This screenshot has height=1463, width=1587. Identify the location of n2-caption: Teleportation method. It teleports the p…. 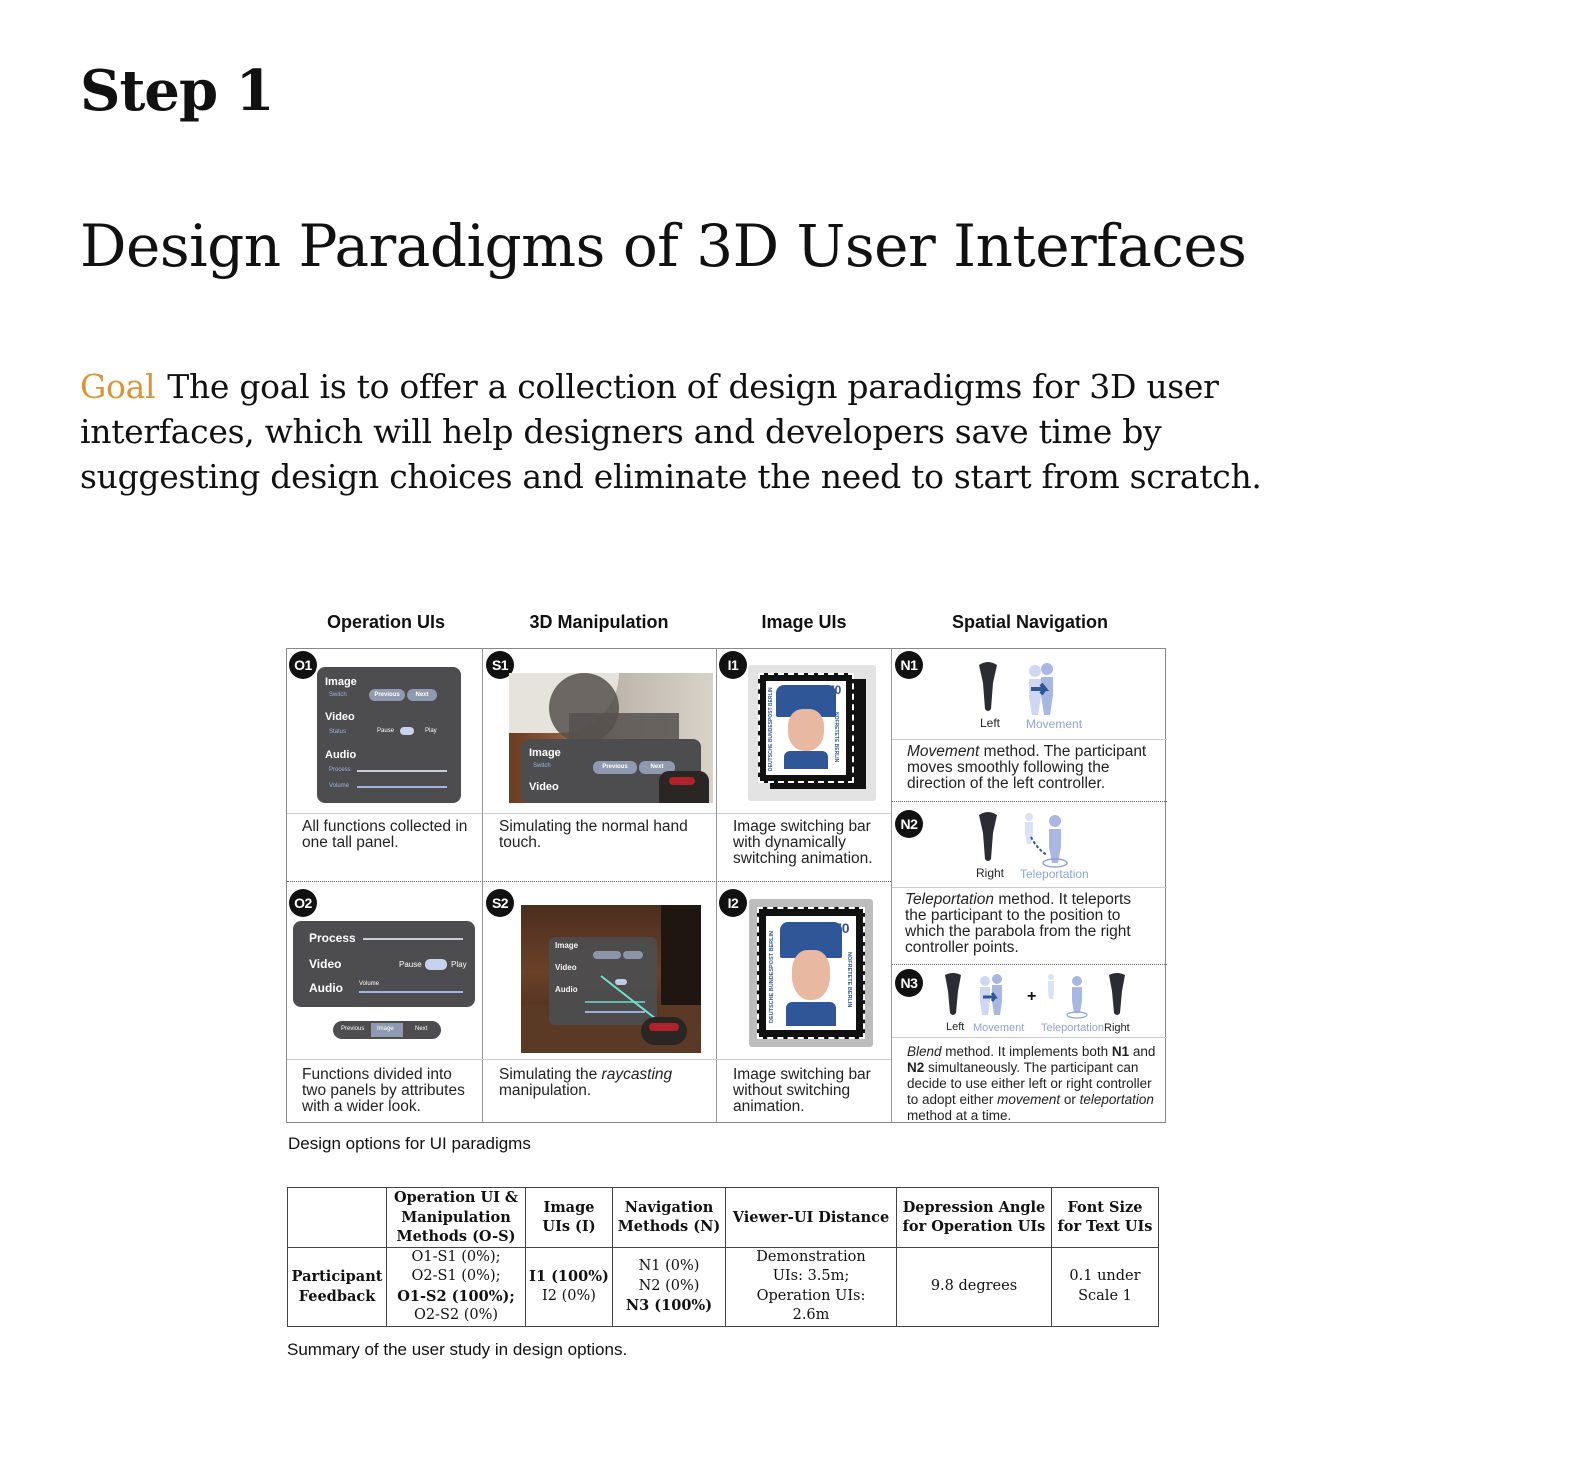
(1018, 923).